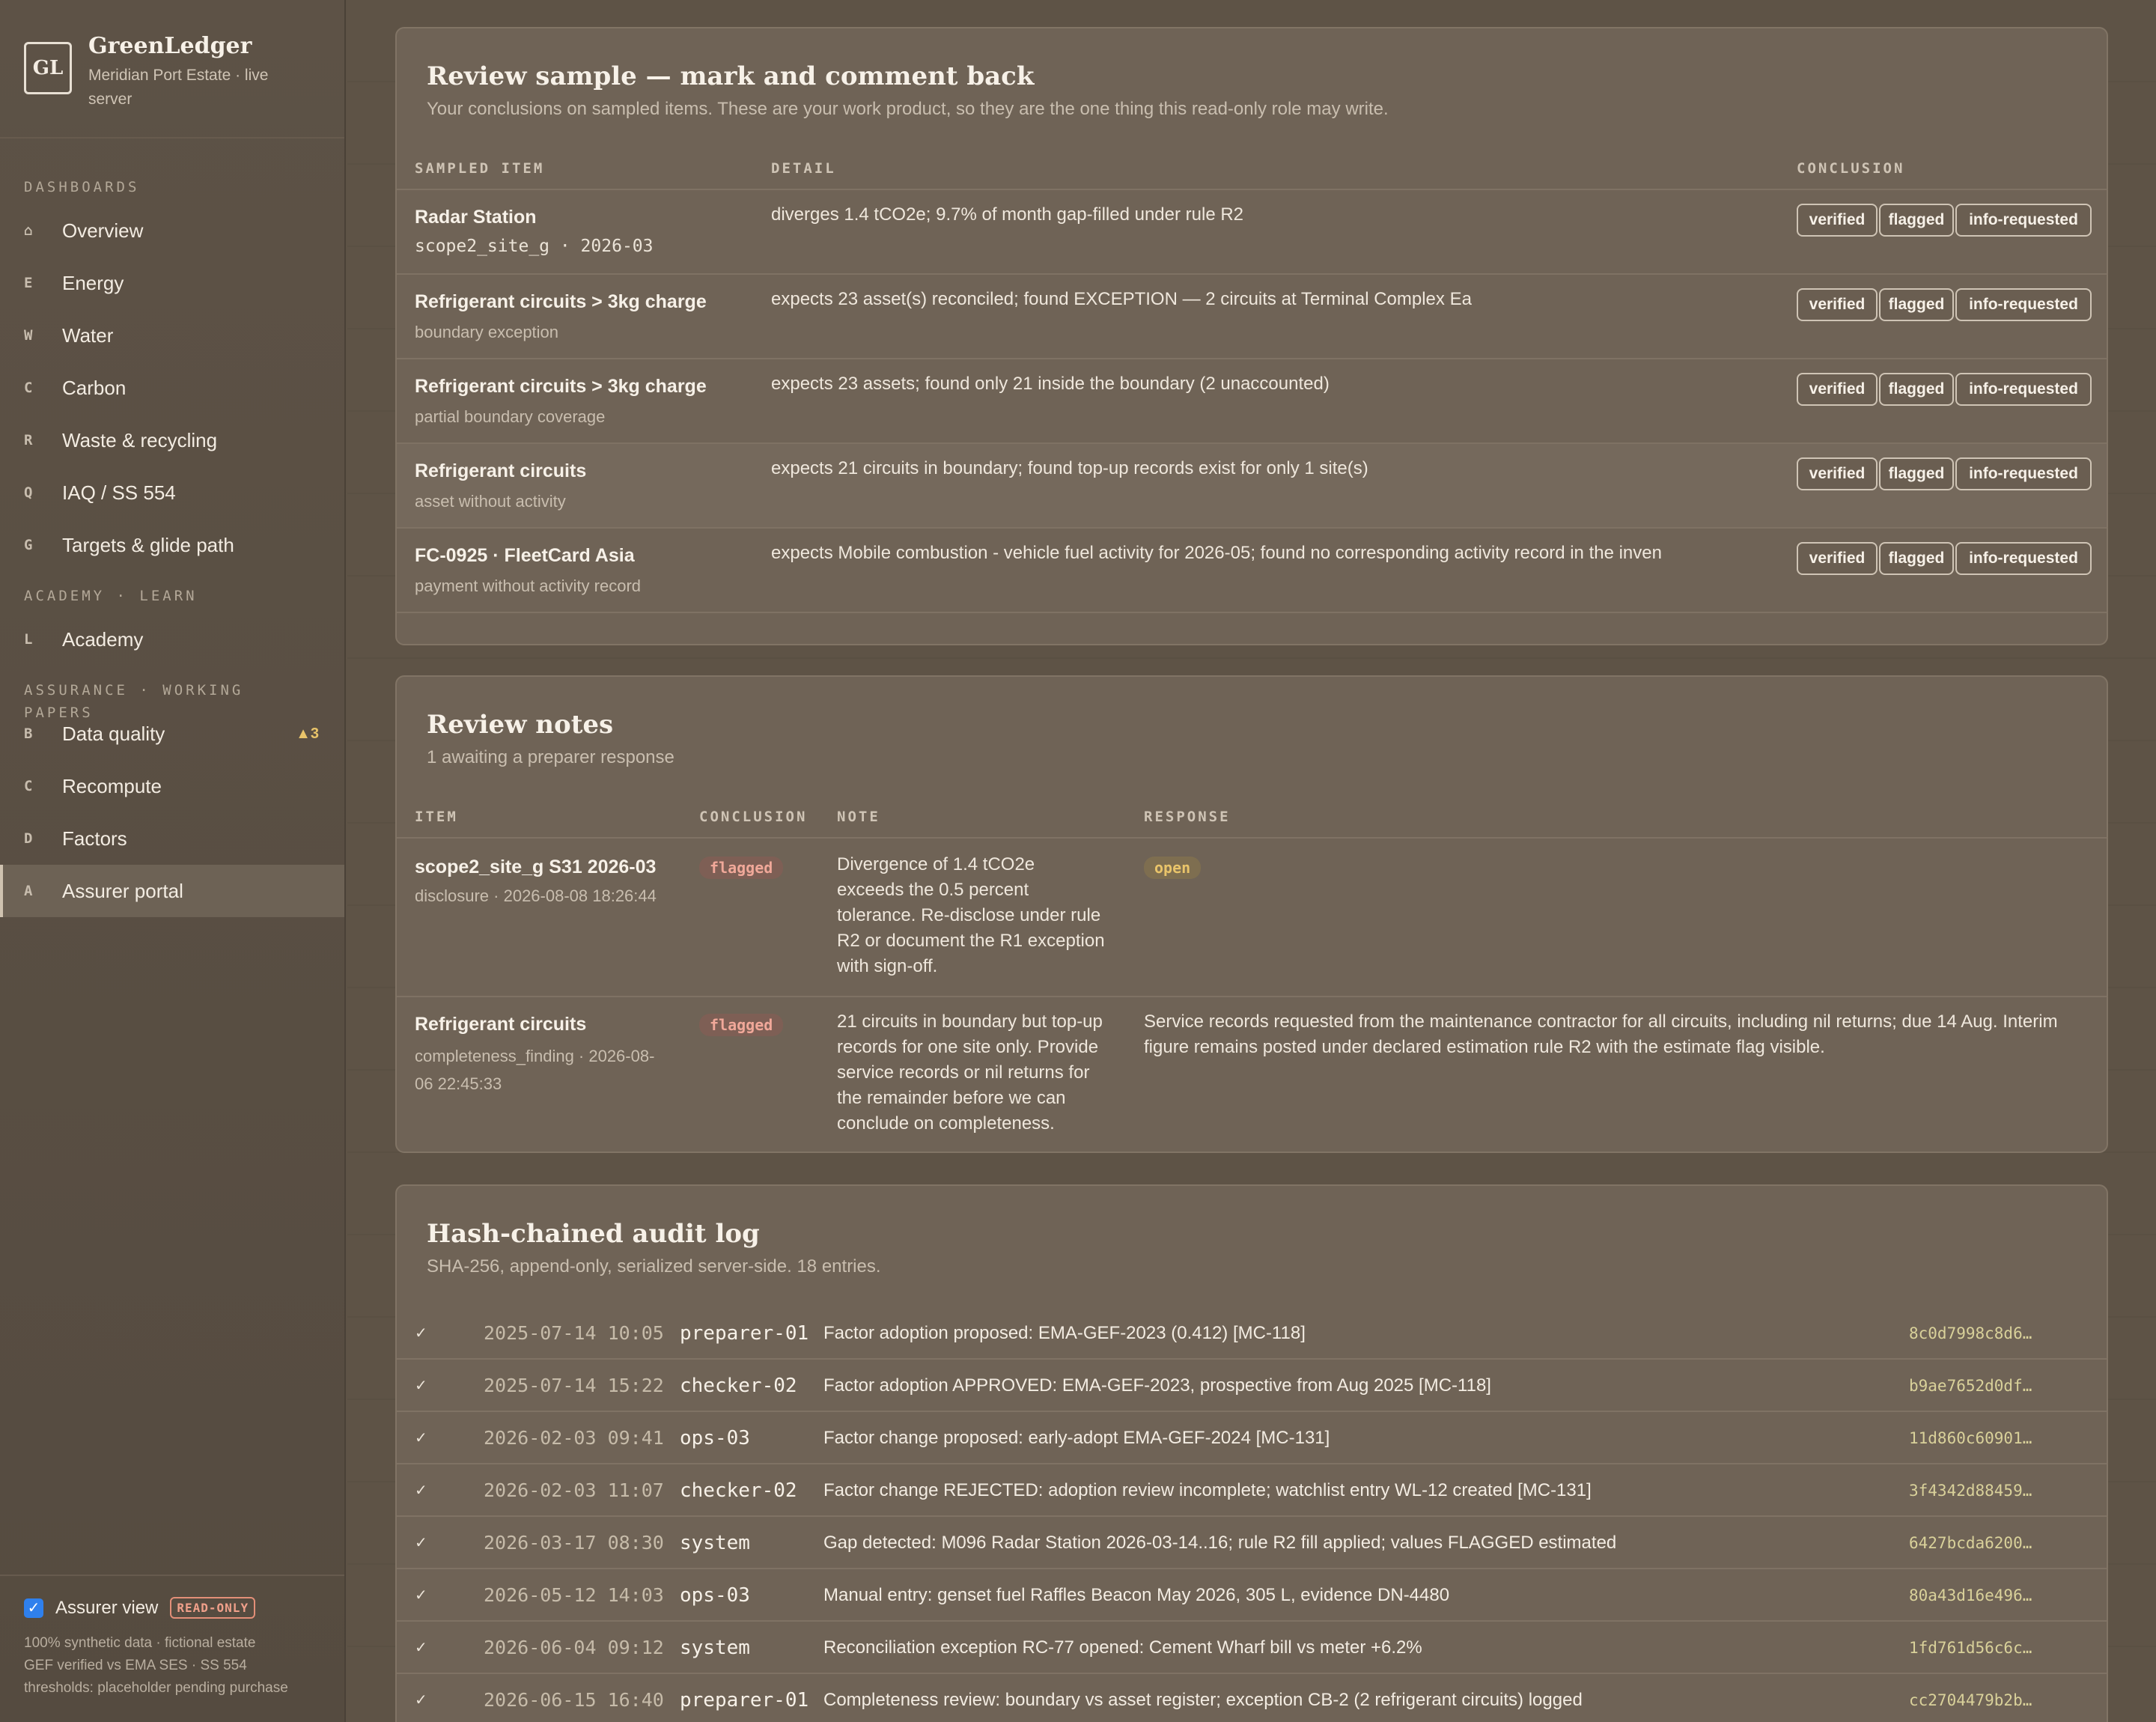  Describe the element at coordinates (122, 890) in the screenshot. I see `nav-item-label: Assurer portal` at that location.